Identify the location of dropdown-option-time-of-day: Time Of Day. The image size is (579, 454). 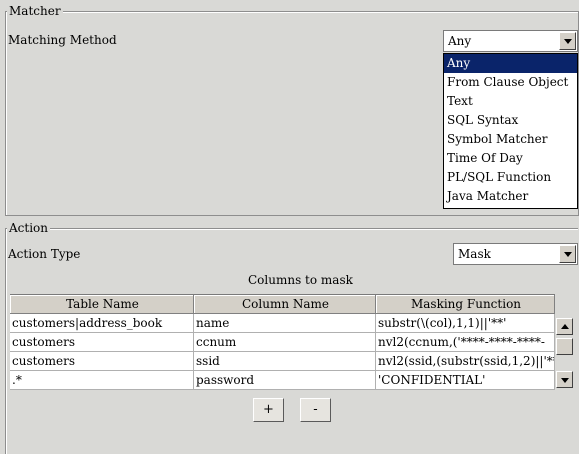
(510, 158).